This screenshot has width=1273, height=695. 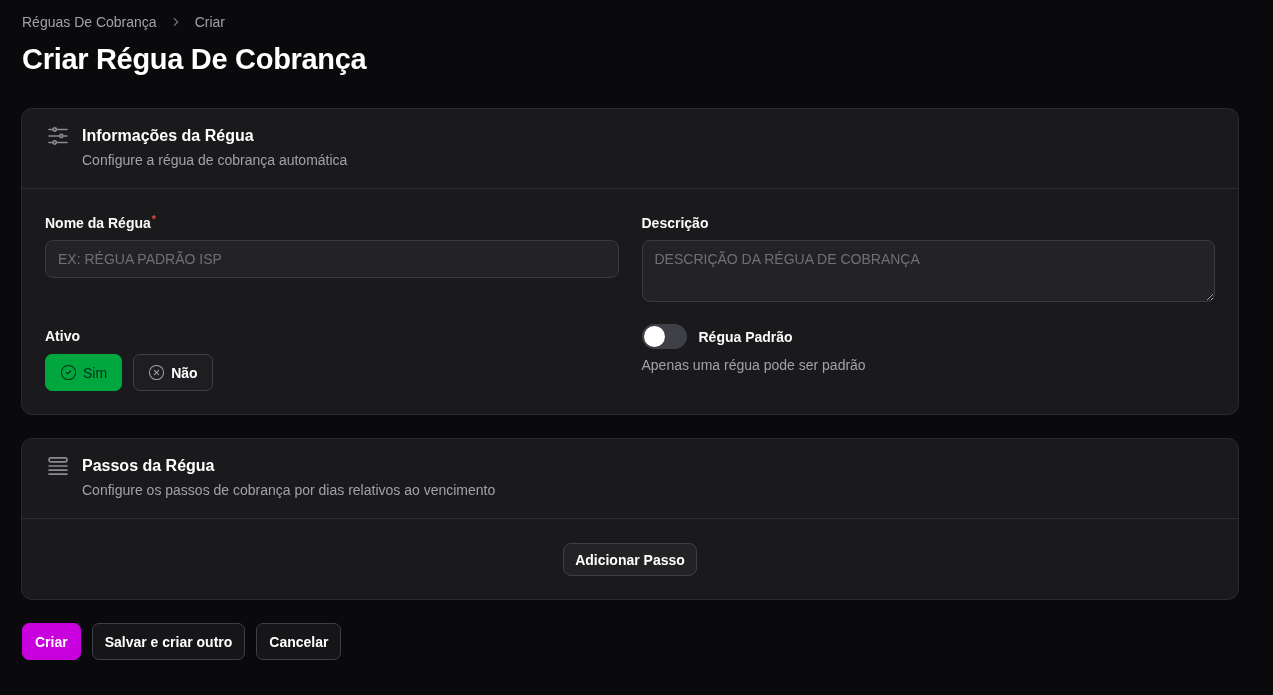 What do you see at coordinates (168, 641) in the screenshot?
I see `save-and-new-button: Salvar e criar outro` at bounding box center [168, 641].